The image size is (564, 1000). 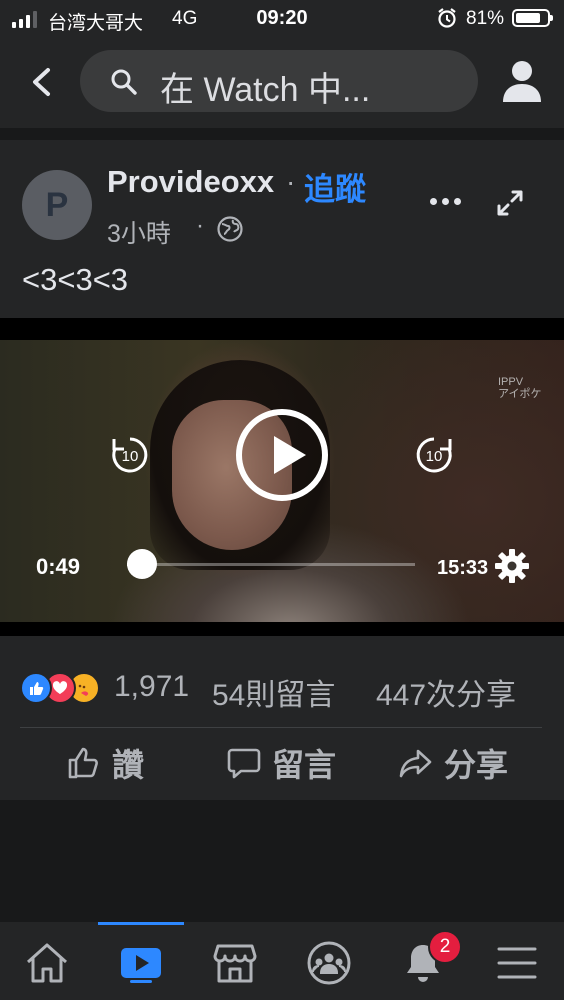 What do you see at coordinates (36, 688) in the screenshot?
I see `like-reaction-icon` at bounding box center [36, 688].